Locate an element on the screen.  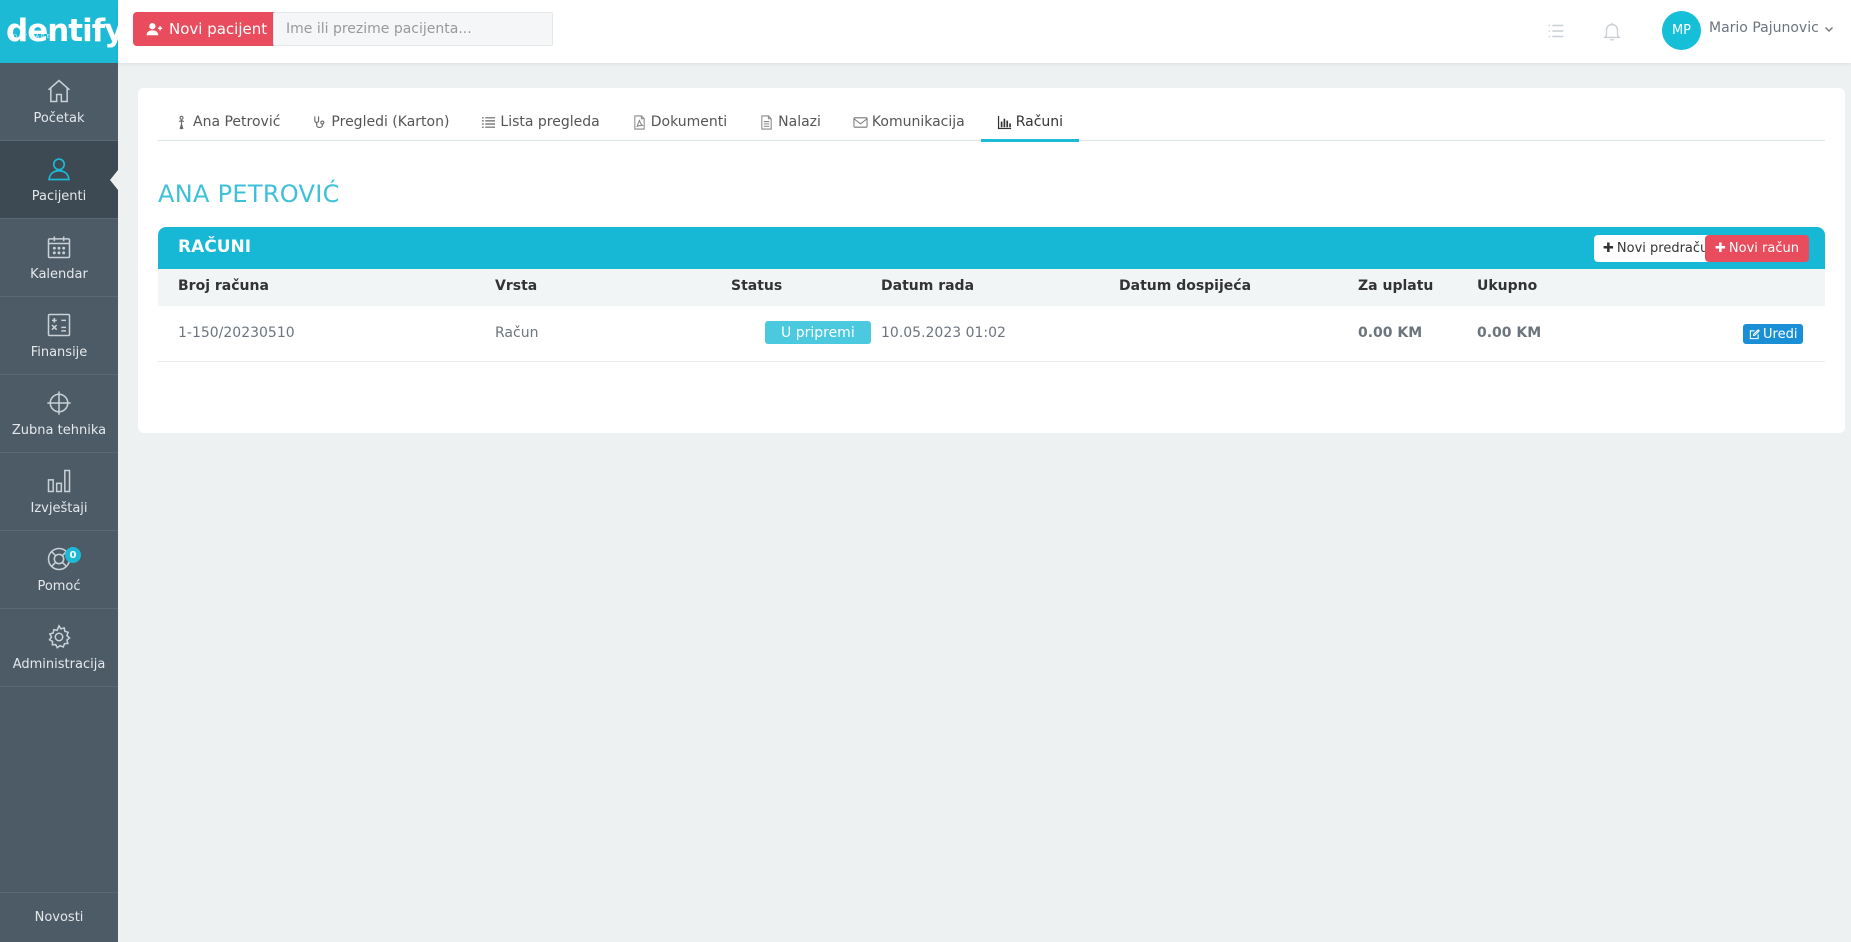
sidebar-item-label: Pacijenti is located at coordinates (59, 196).